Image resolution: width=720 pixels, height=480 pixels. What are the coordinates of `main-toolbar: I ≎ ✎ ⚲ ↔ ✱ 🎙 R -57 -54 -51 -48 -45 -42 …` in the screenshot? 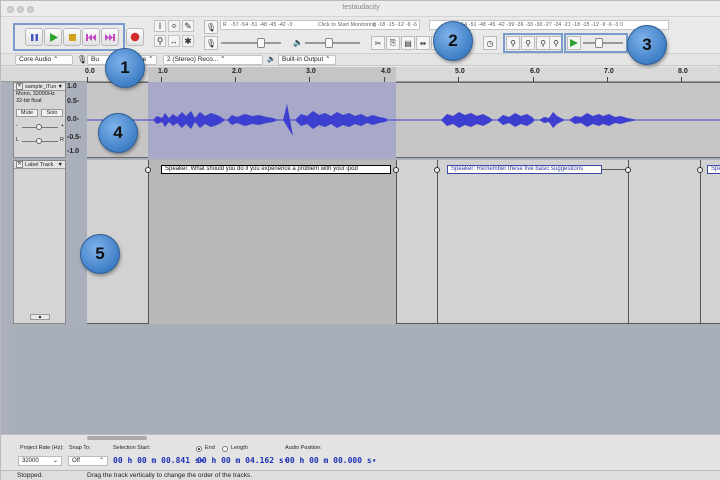 It's located at (360, 35).